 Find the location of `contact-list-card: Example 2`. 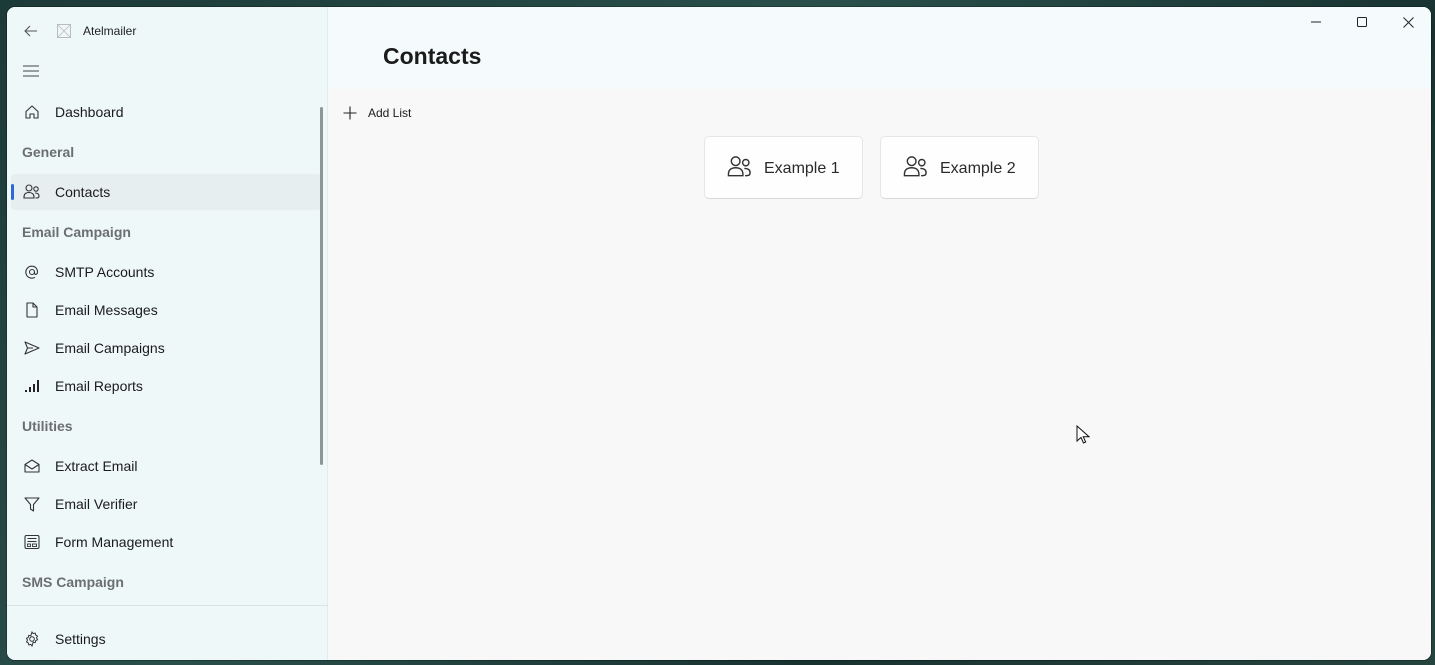

contact-list-card: Example 2 is located at coordinates (959, 167).